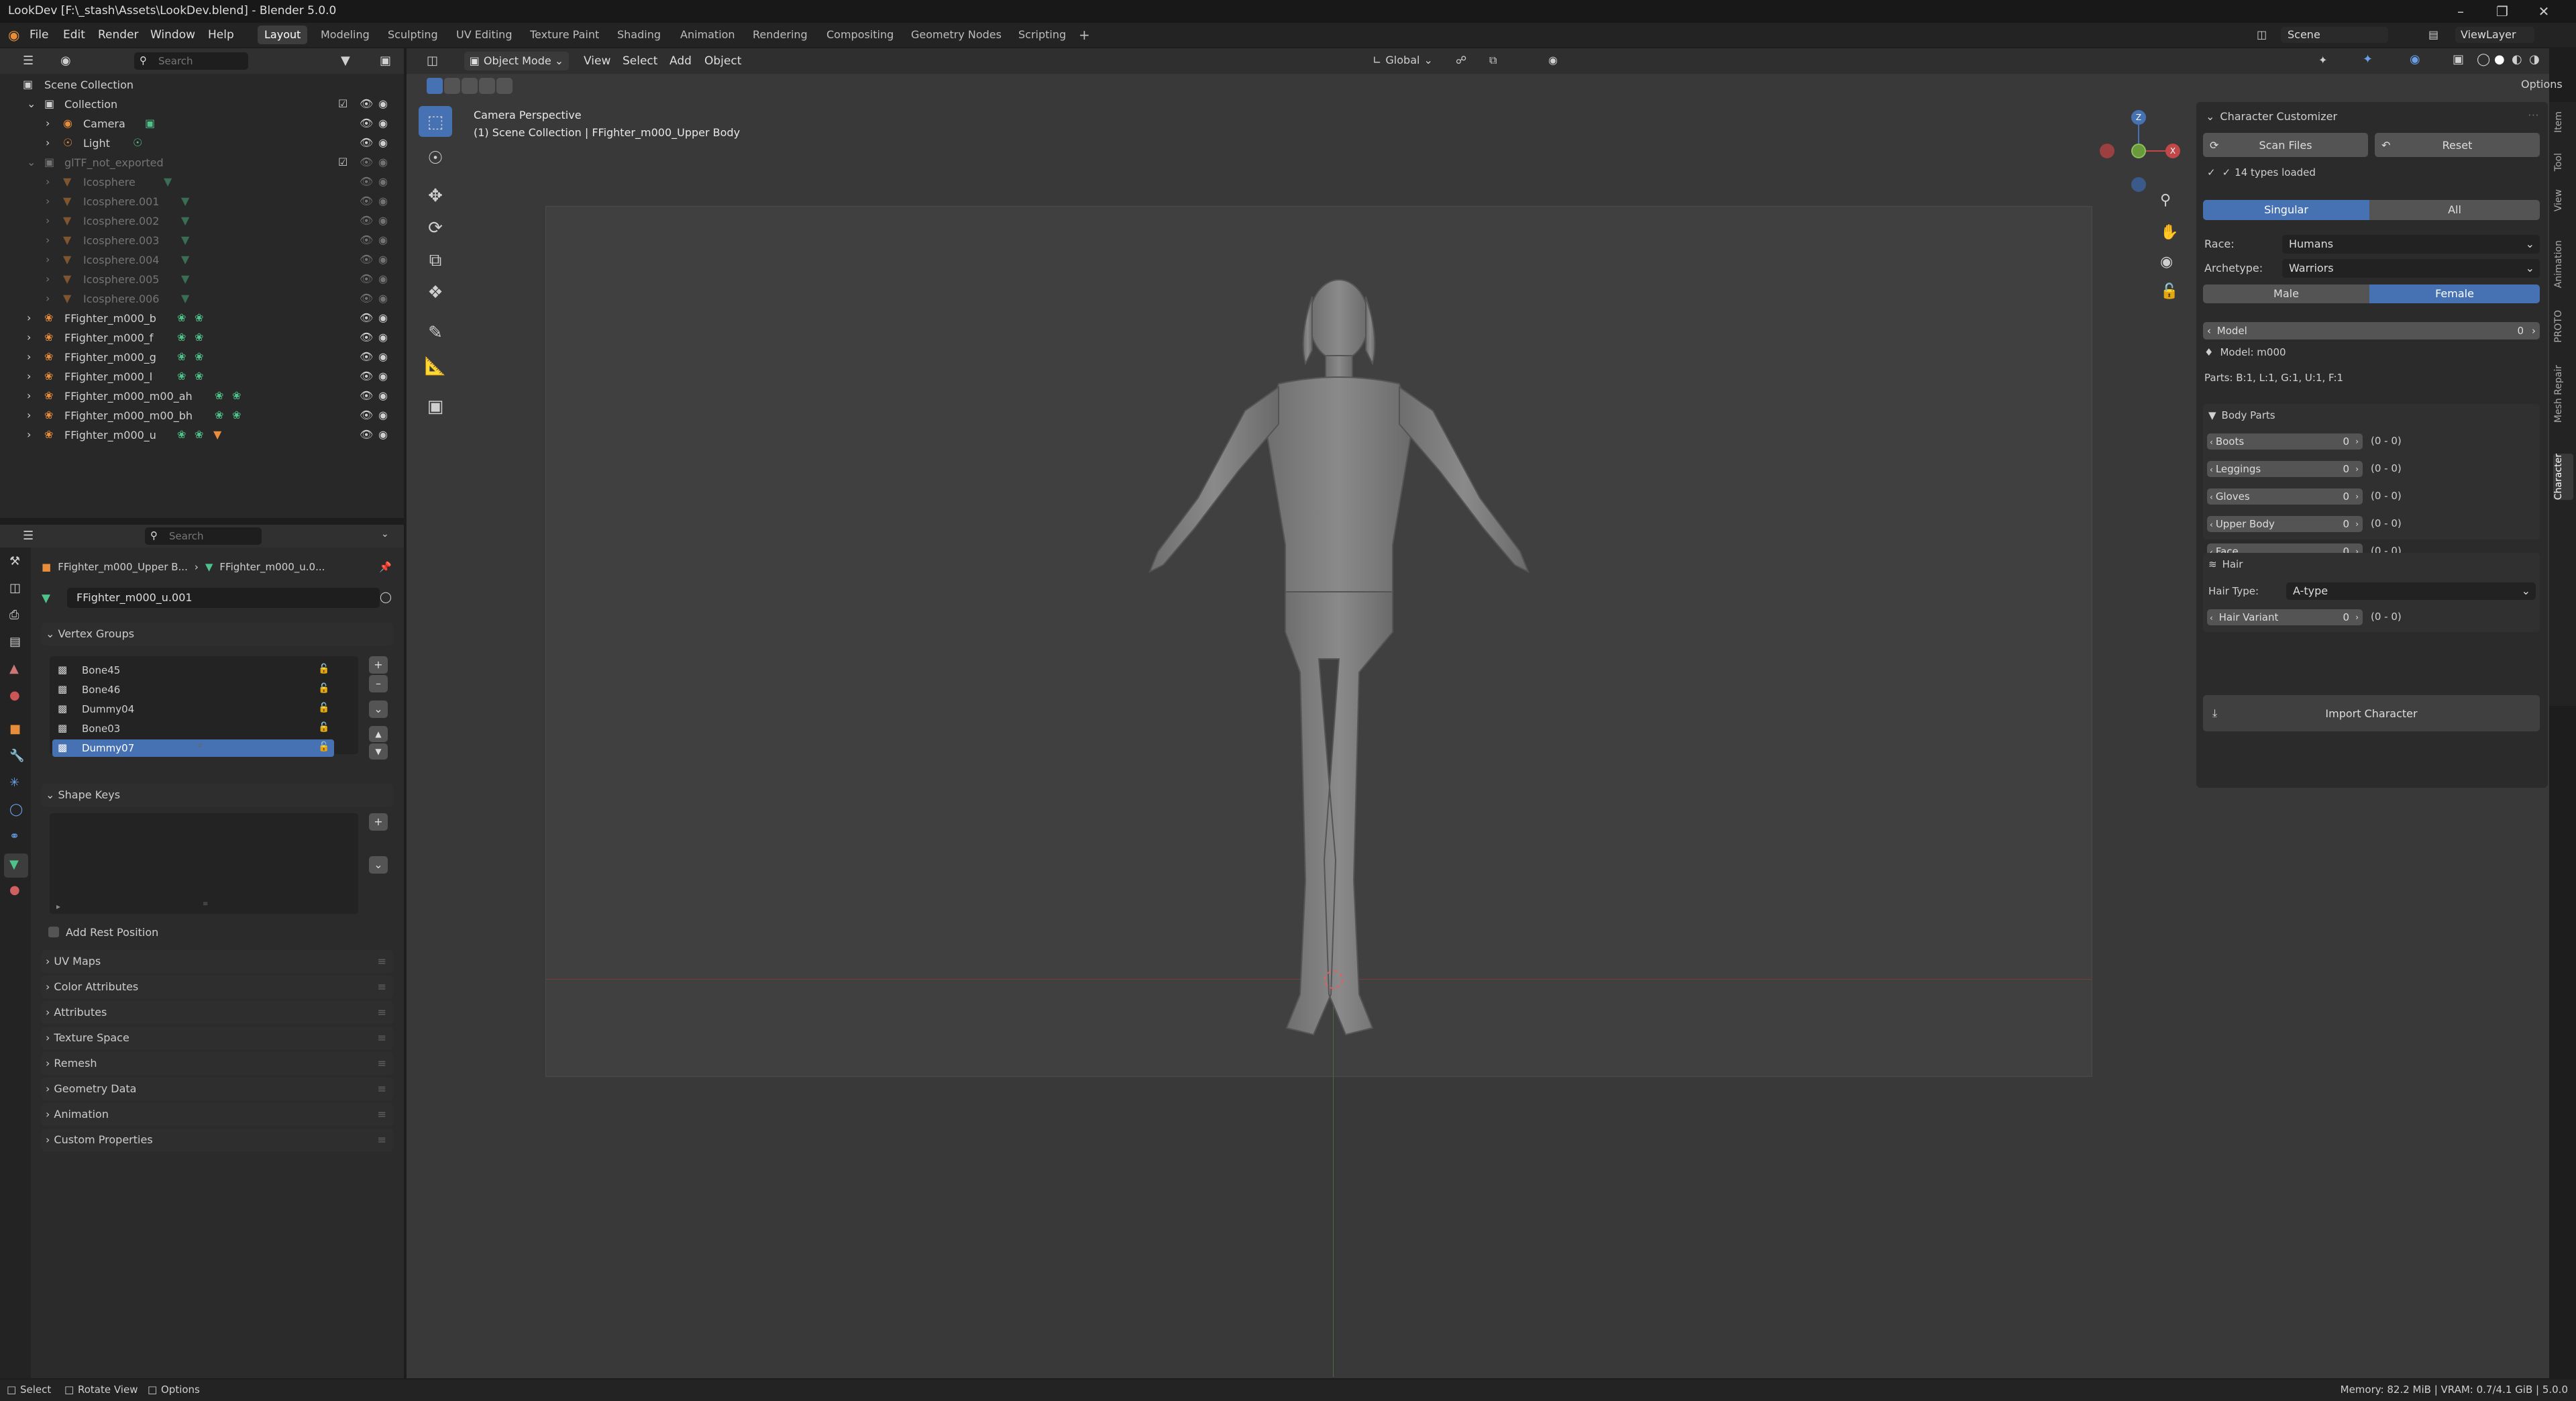 Image resolution: width=2576 pixels, height=1401 pixels. Describe the element at coordinates (200, 143) in the screenshot. I see `outliner-light: › ☉ Light ☉ 👁 ◉` at that location.